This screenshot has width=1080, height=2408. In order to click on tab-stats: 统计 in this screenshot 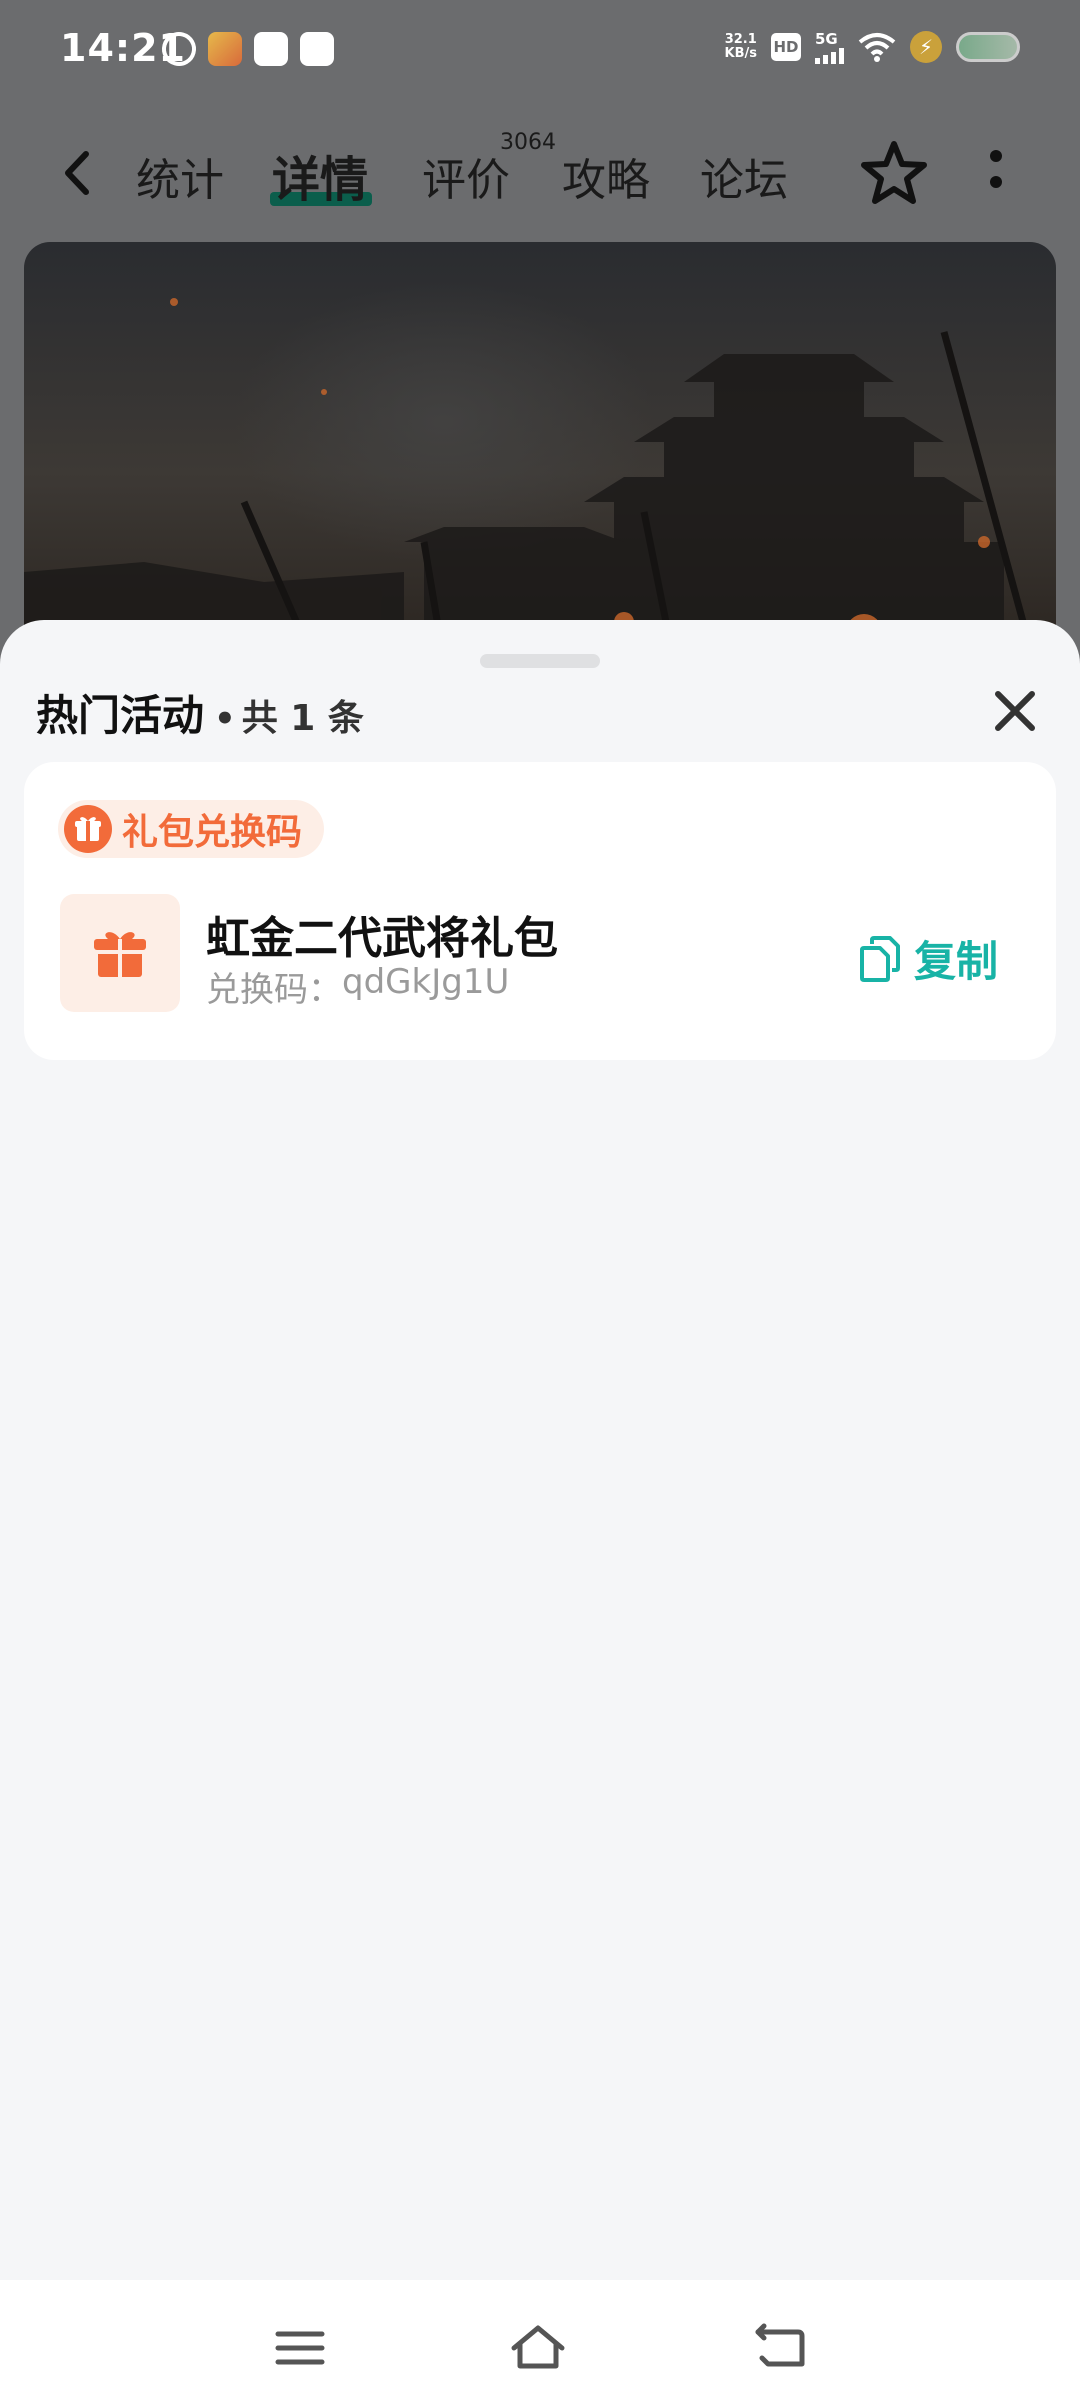, I will do `click(180, 176)`.